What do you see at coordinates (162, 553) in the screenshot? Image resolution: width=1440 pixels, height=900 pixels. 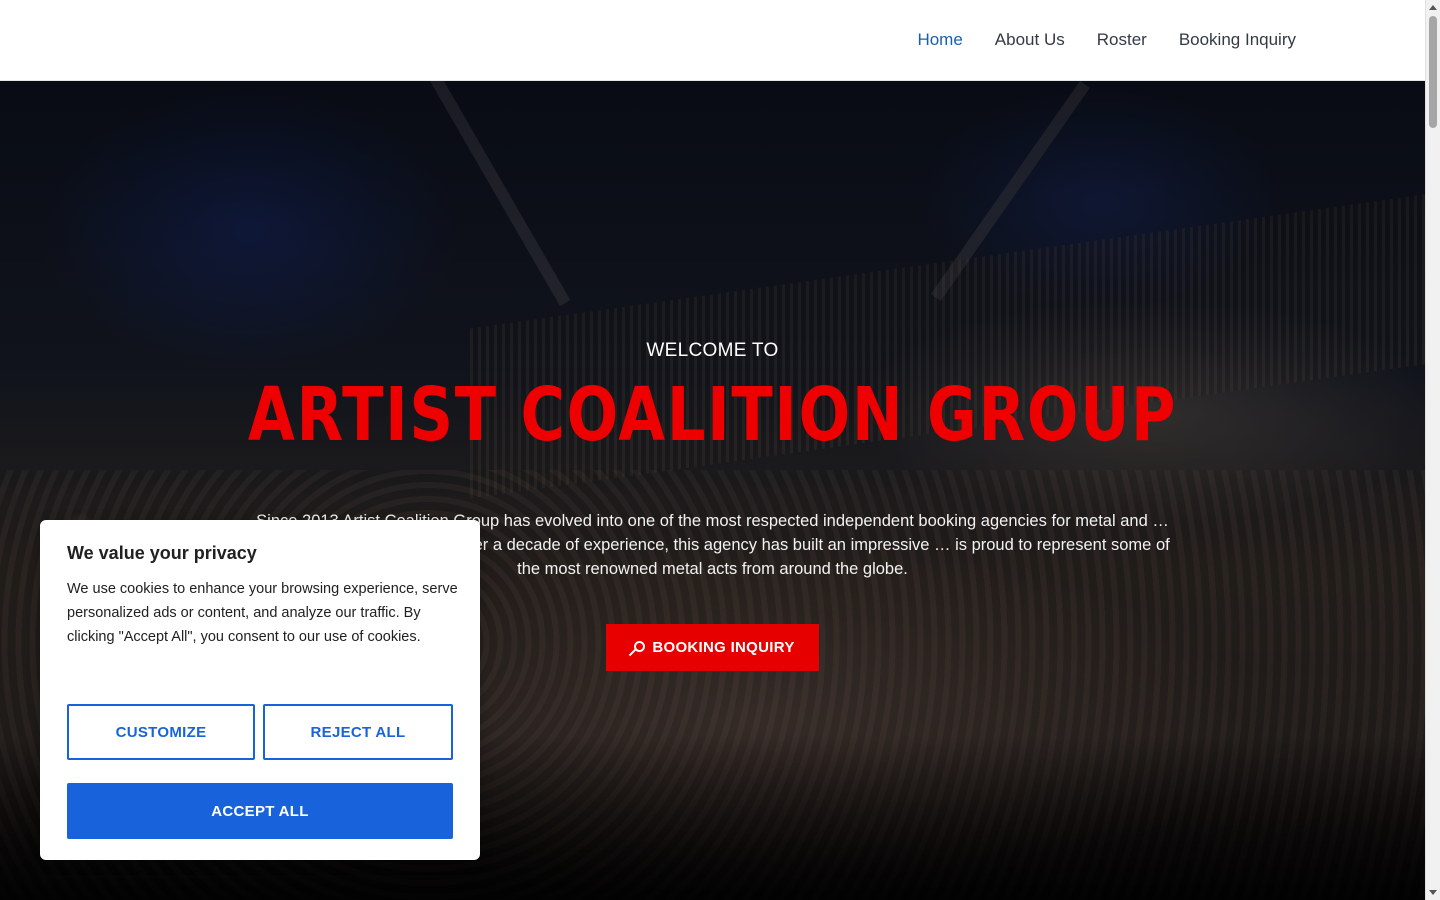 I see `cookie-banner-title: We value your privacy` at bounding box center [162, 553].